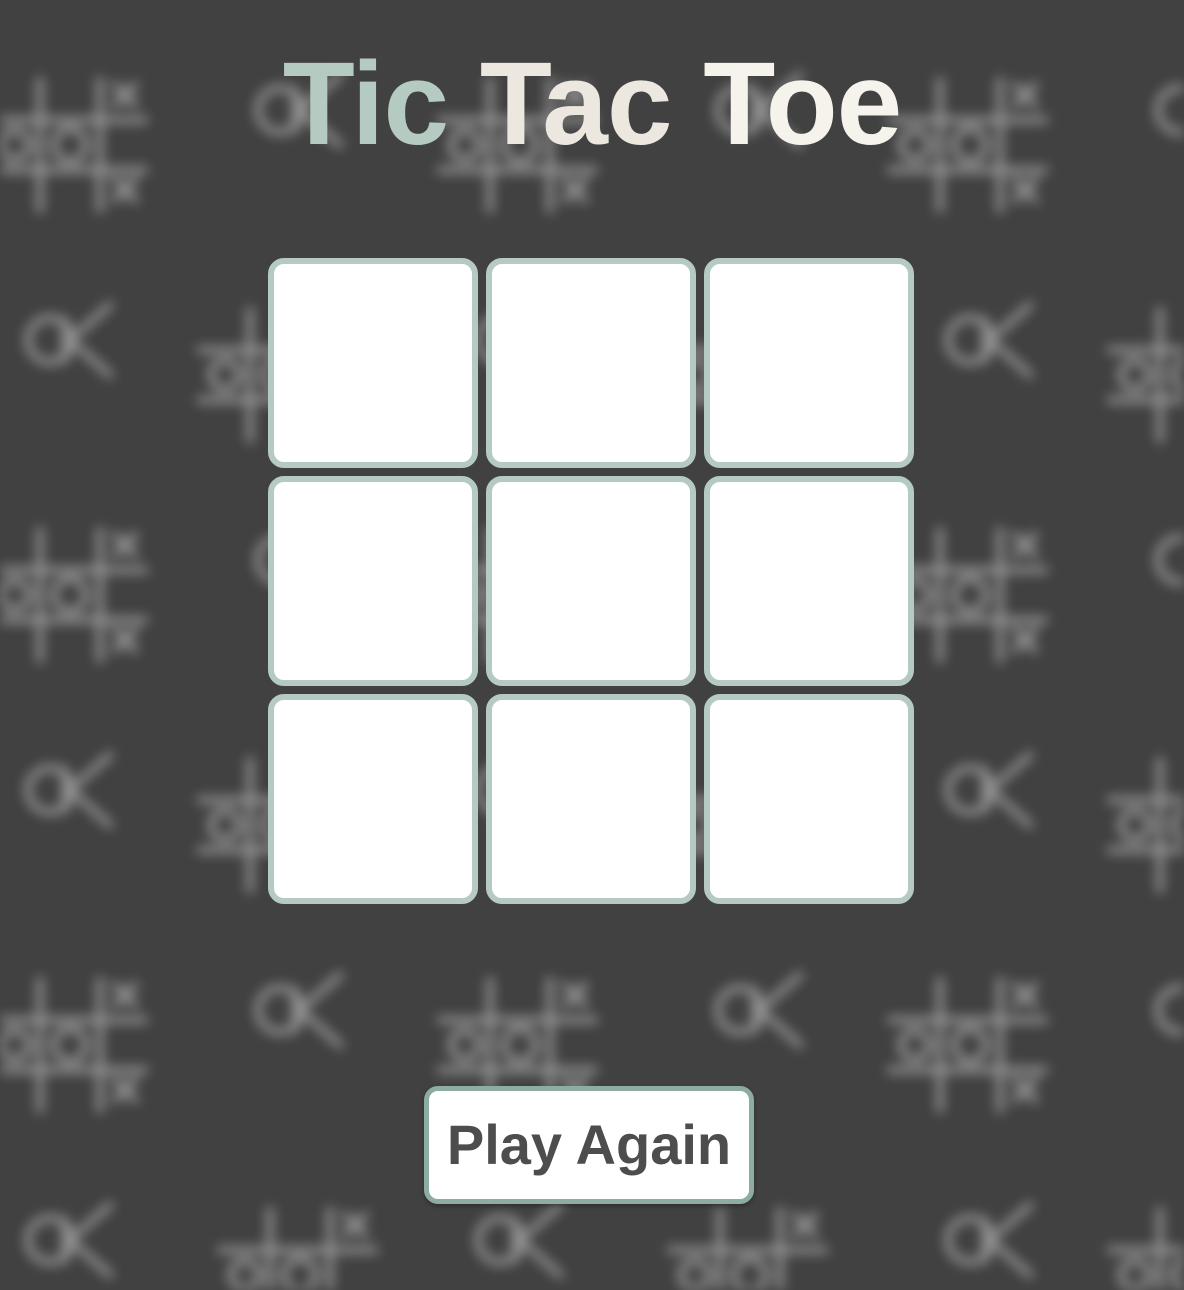  Describe the element at coordinates (802, 104) in the screenshot. I see `title-word-toe: Toe` at that location.